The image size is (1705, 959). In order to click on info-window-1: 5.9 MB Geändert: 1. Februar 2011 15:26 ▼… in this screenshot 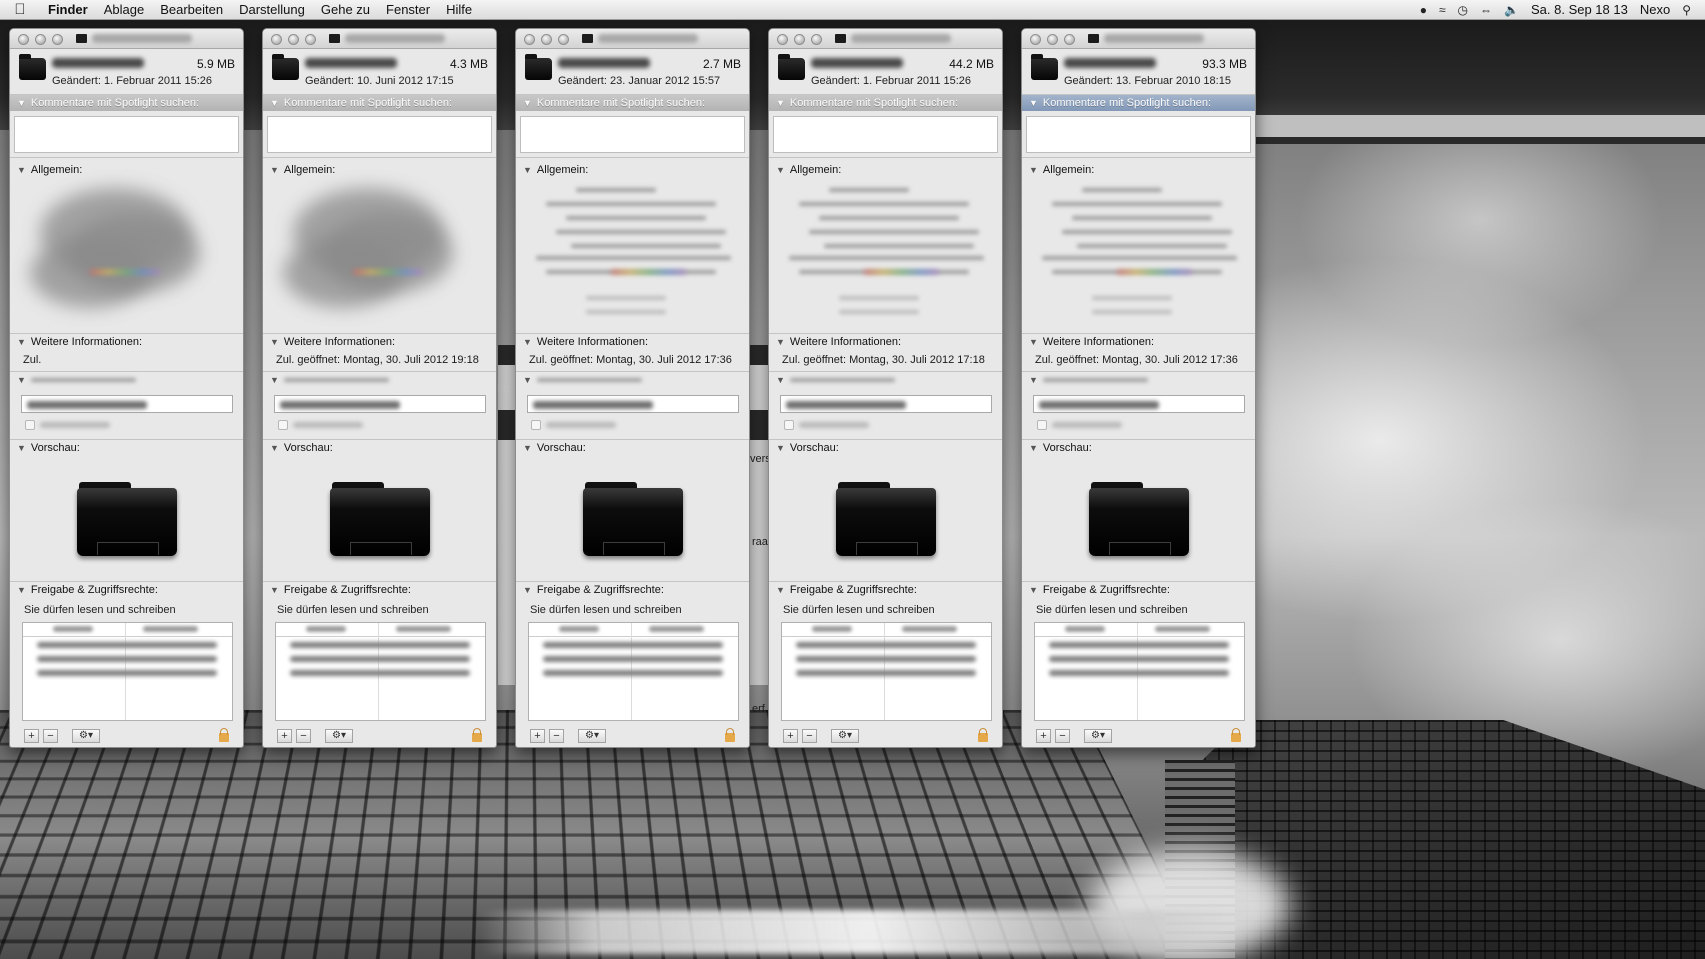, I will do `click(126, 388)`.